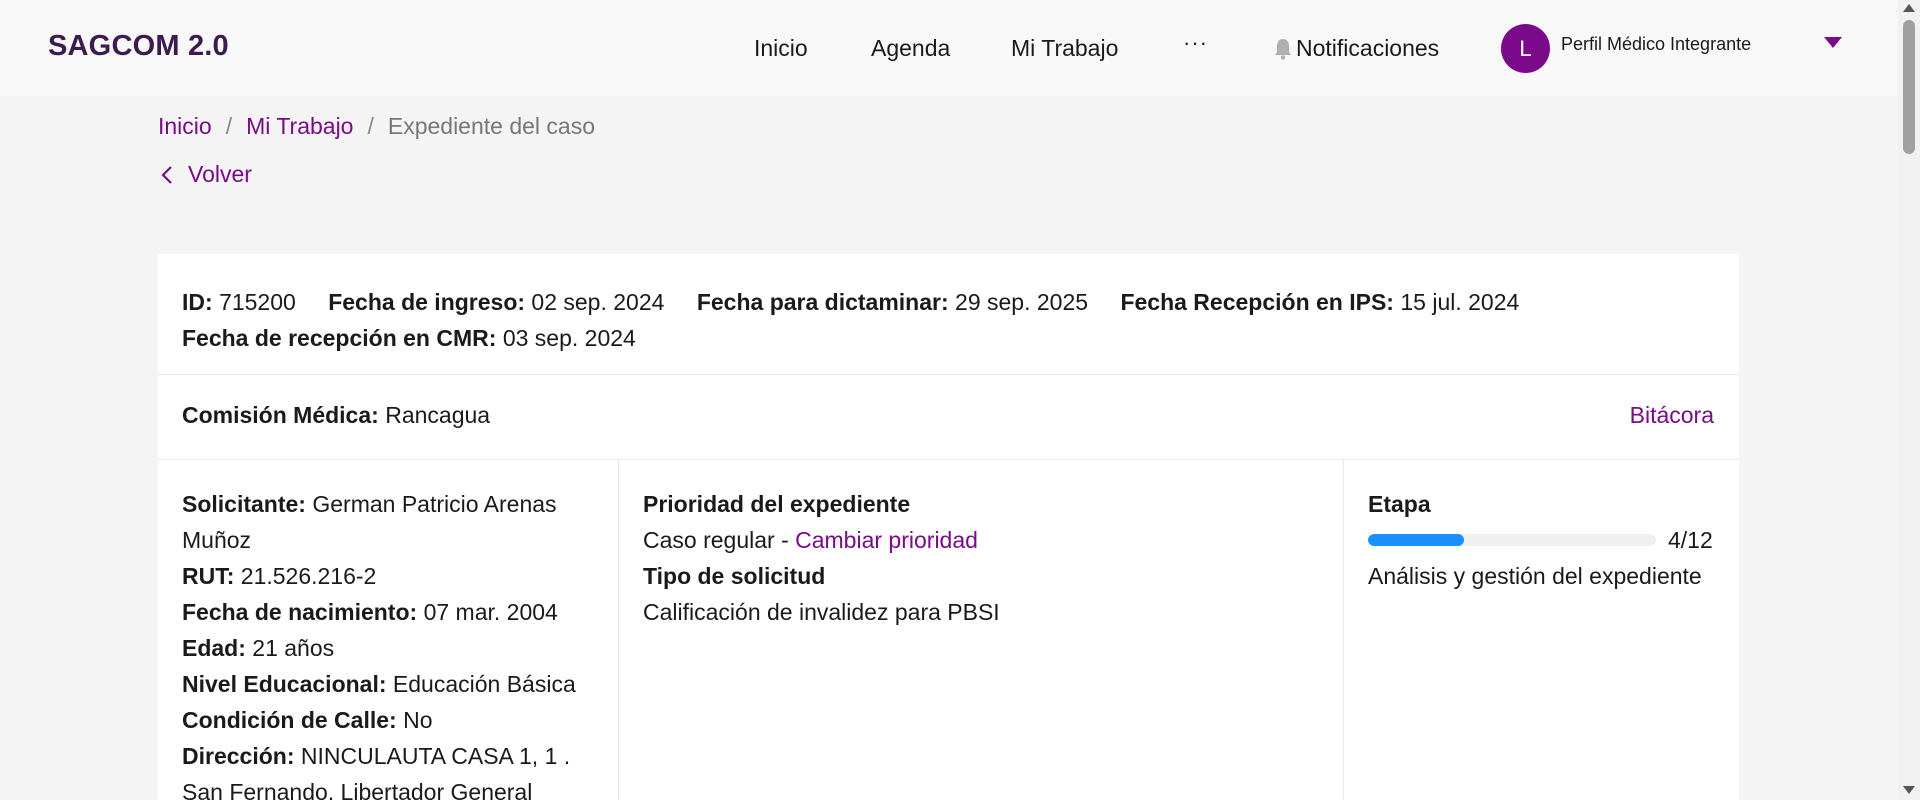 Image resolution: width=1920 pixels, height=800 pixels. I want to click on etapa-label: Etapa, so click(1399, 504).